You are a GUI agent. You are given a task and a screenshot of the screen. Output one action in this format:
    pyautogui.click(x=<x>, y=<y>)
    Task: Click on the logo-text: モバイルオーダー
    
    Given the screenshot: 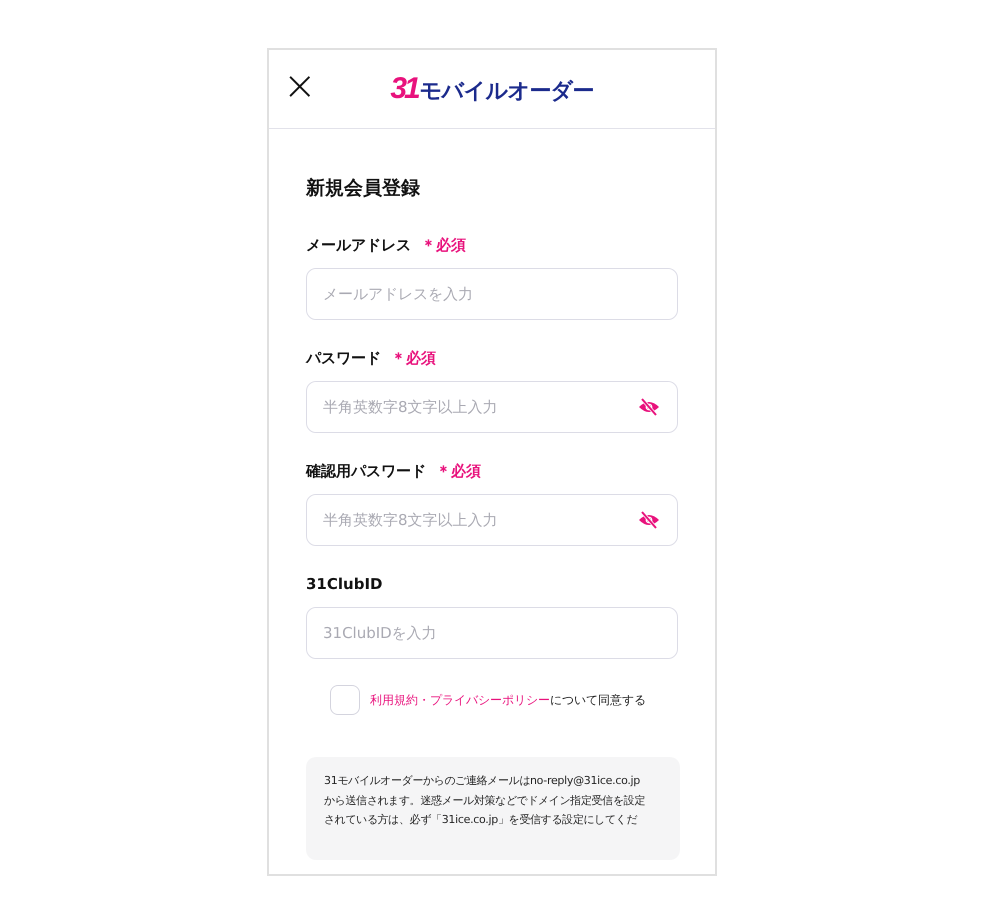 What is the action you would take?
    pyautogui.click(x=507, y=92)
    